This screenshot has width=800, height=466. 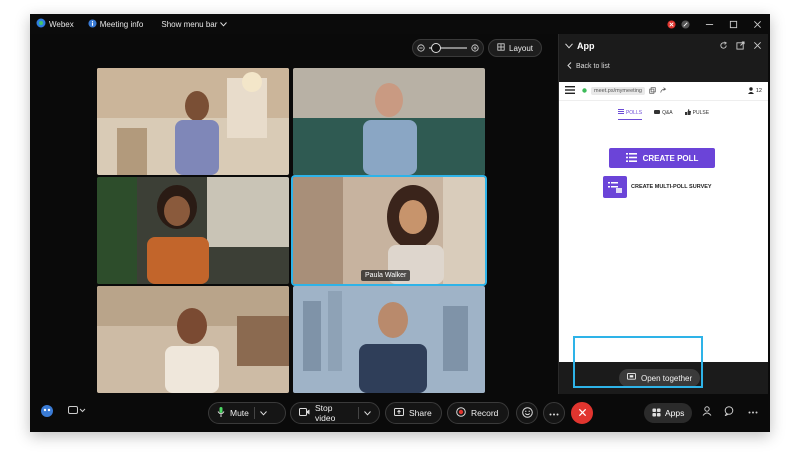 What do you see at coordinates (618, 91) in the screenshot?
I see `meeting-url: meet.ps/mymeeting` at bounding box center [618, 91].